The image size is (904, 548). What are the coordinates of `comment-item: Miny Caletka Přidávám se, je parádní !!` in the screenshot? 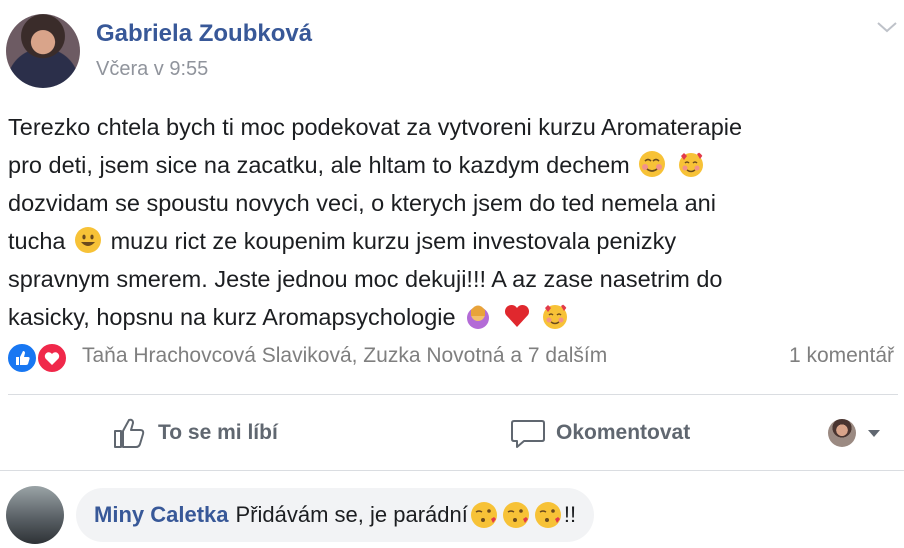 It's located at (452, 516).